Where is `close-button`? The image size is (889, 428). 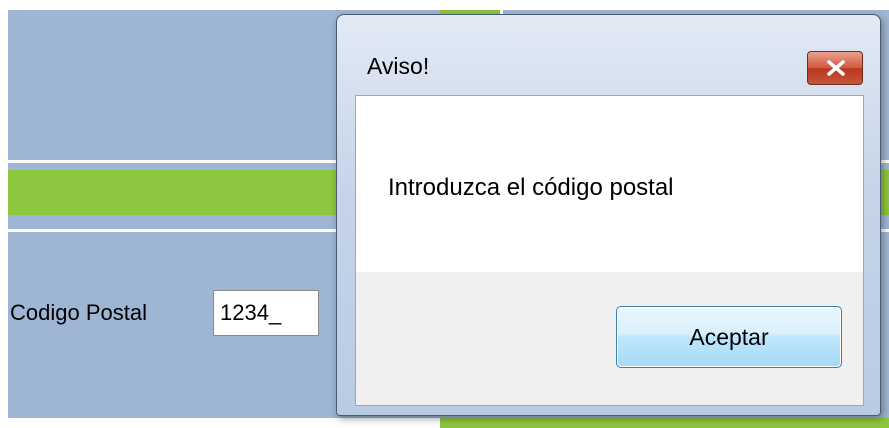
close-button is located at coordinates (835, 68).